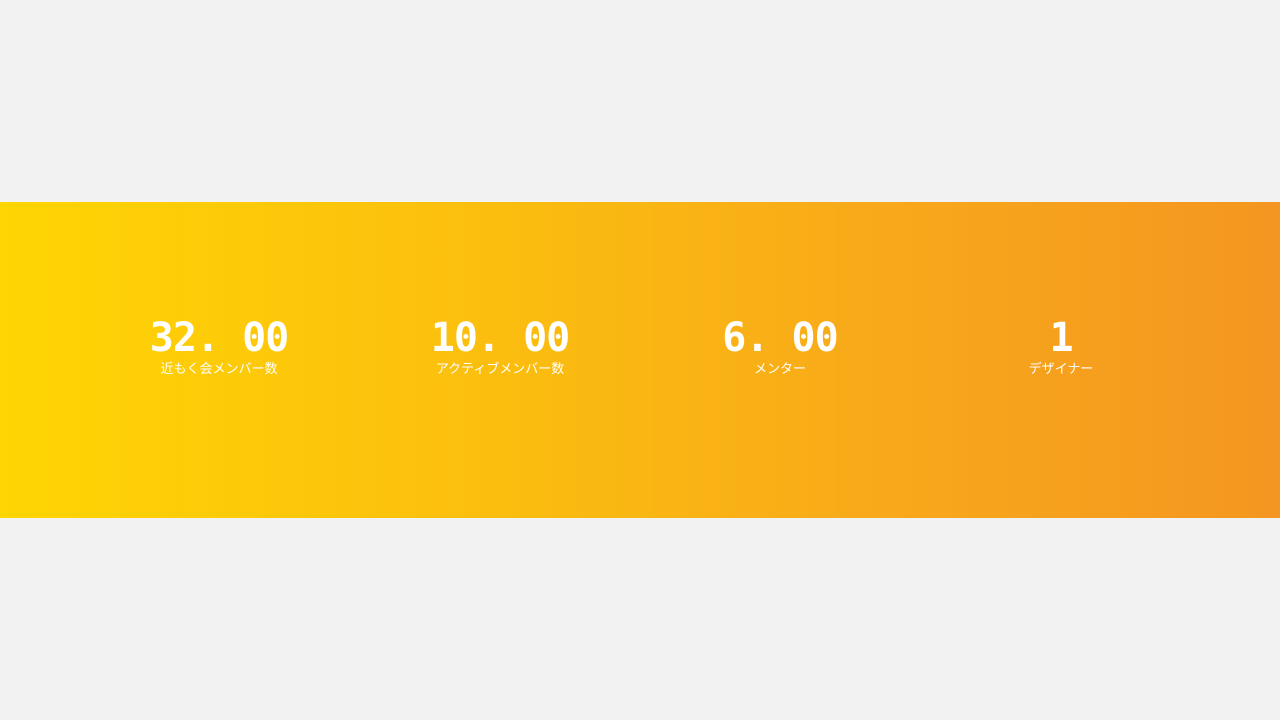 The image size is (1280, 720). Describe the element at coordinates (1061, 369) in the screenshot. I see `stat-label: デザイナー` at that location.